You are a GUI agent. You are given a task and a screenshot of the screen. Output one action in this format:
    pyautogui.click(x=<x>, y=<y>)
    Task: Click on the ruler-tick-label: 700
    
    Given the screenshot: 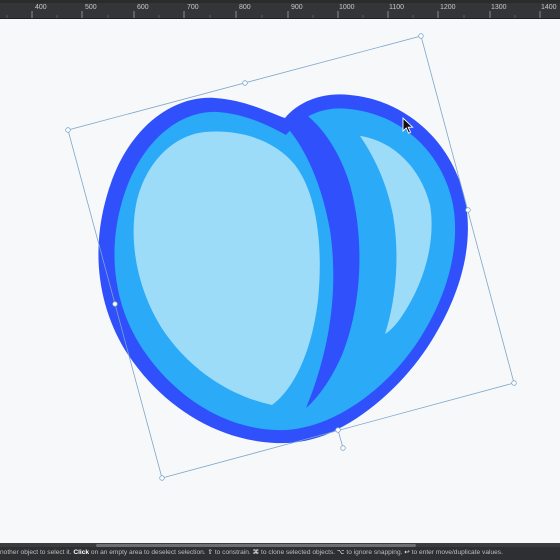 What is the action you would take?
    pyautogui.click(x=193, y=7)
    